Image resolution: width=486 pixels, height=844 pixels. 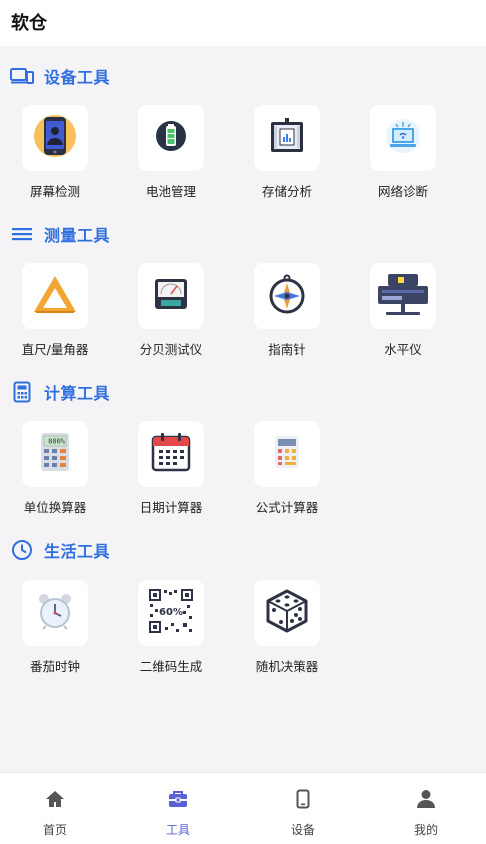 I want to click on page-title: 软仓, so click(x=29, y=23).